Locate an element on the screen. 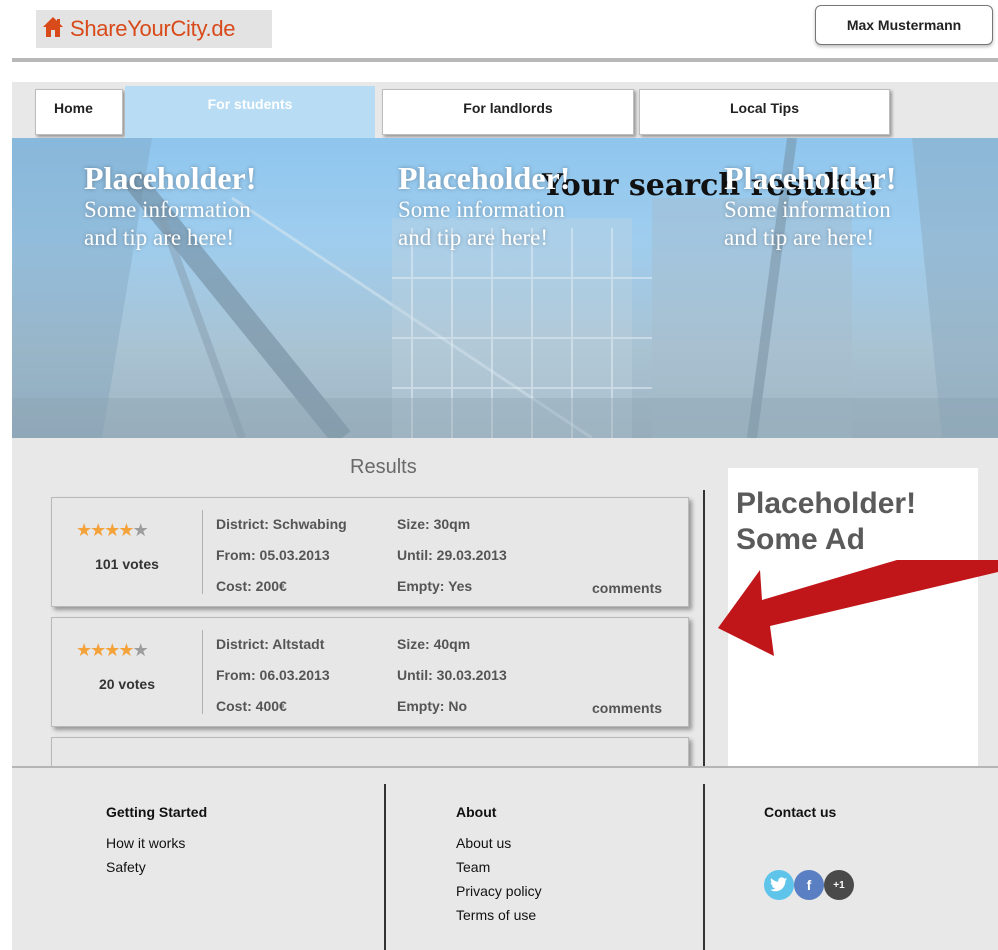 The width and height of the screenshot is (998, 950). tab-for-students: For students is located at coordinates (250, 112).